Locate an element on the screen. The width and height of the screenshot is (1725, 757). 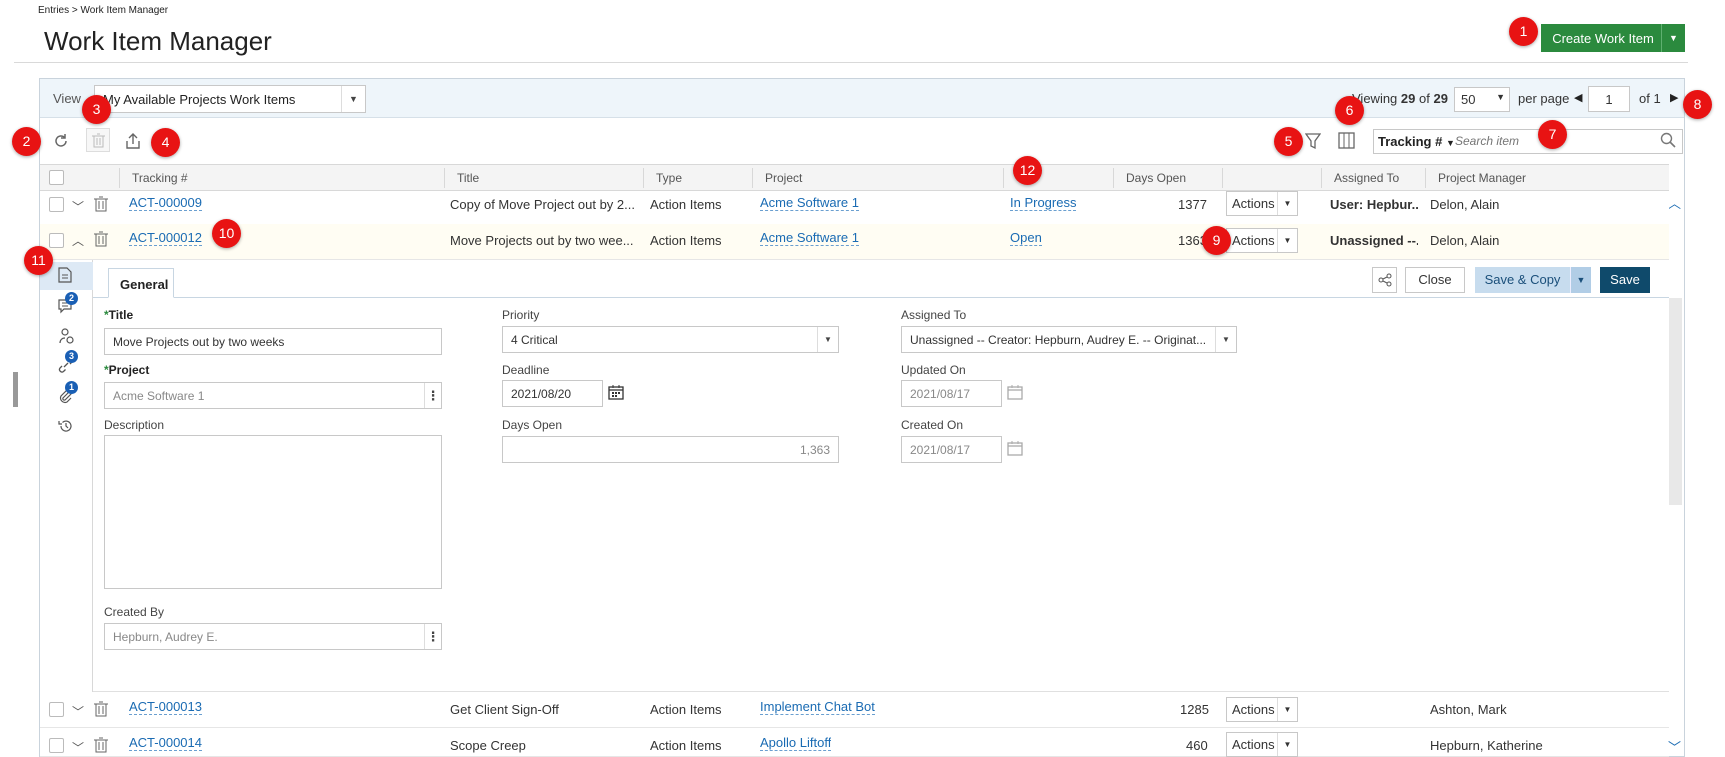
page-input: 1 is located at coordinates (1609, 99).